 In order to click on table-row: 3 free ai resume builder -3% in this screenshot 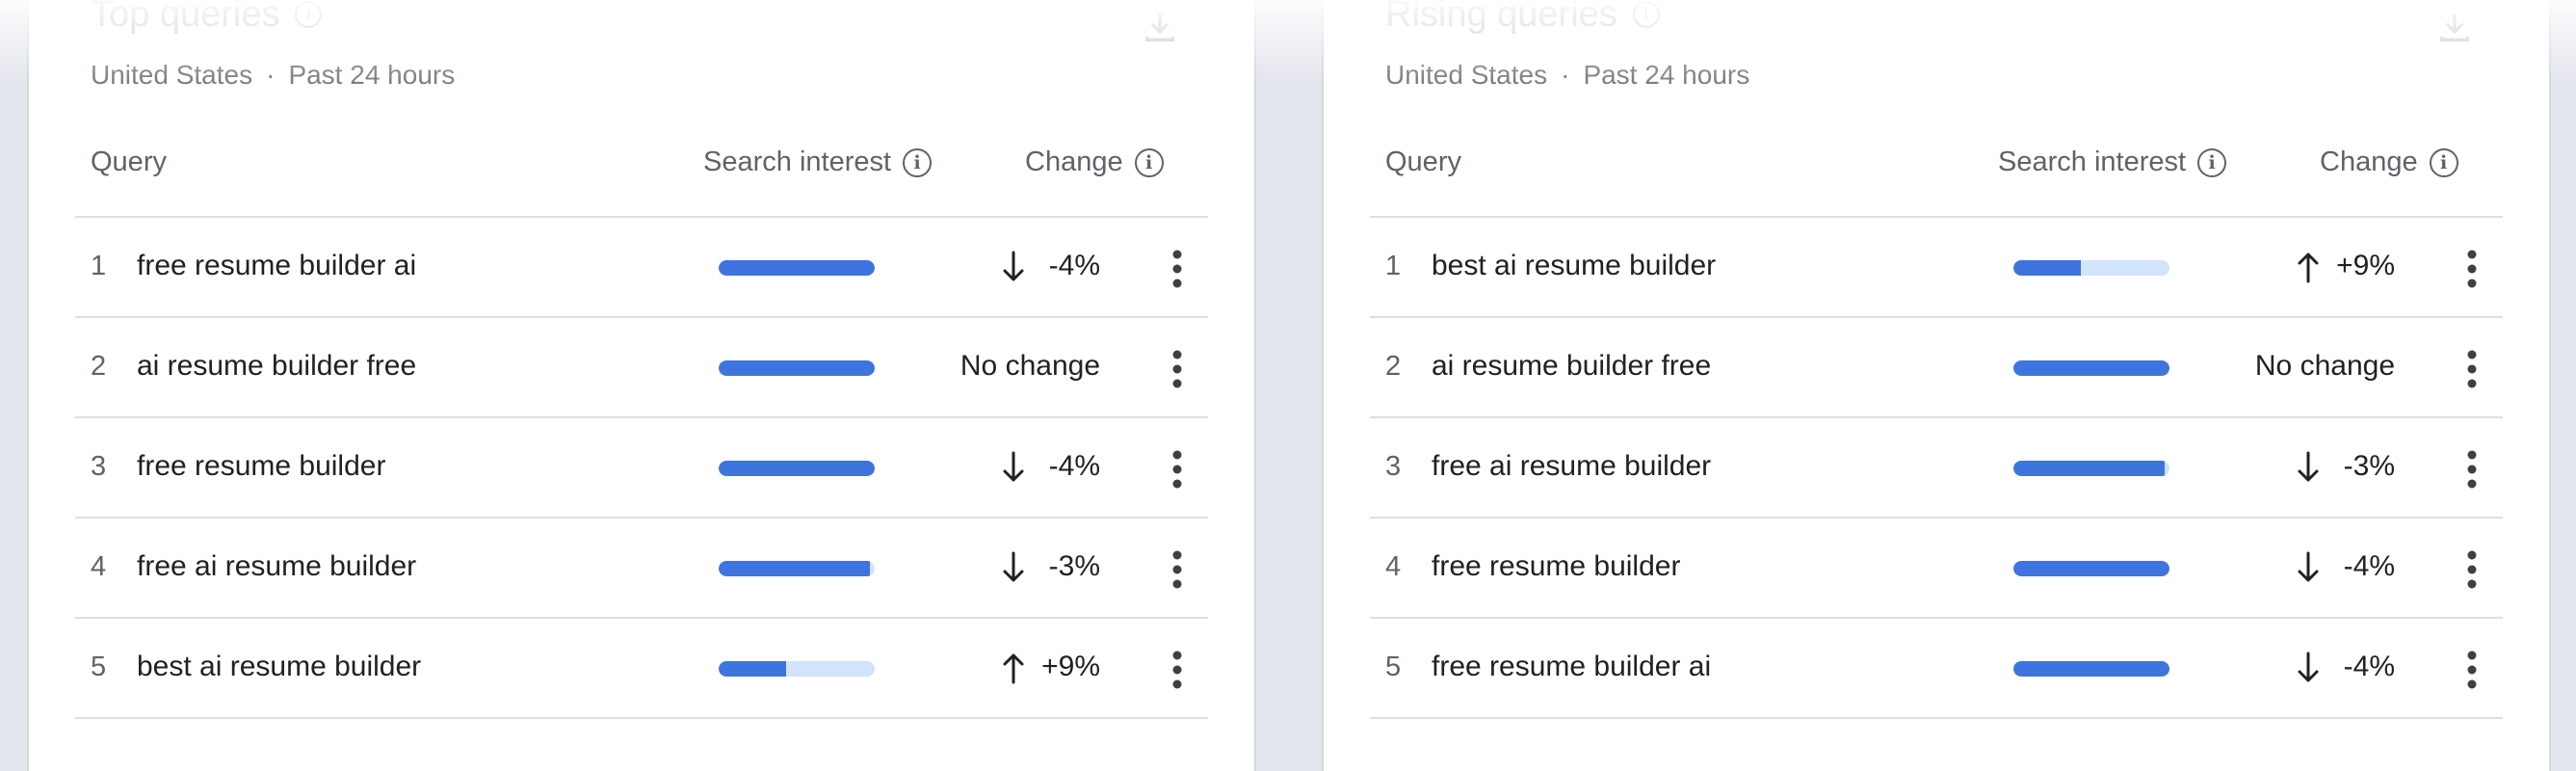, I will do `click(1936, 468)`.